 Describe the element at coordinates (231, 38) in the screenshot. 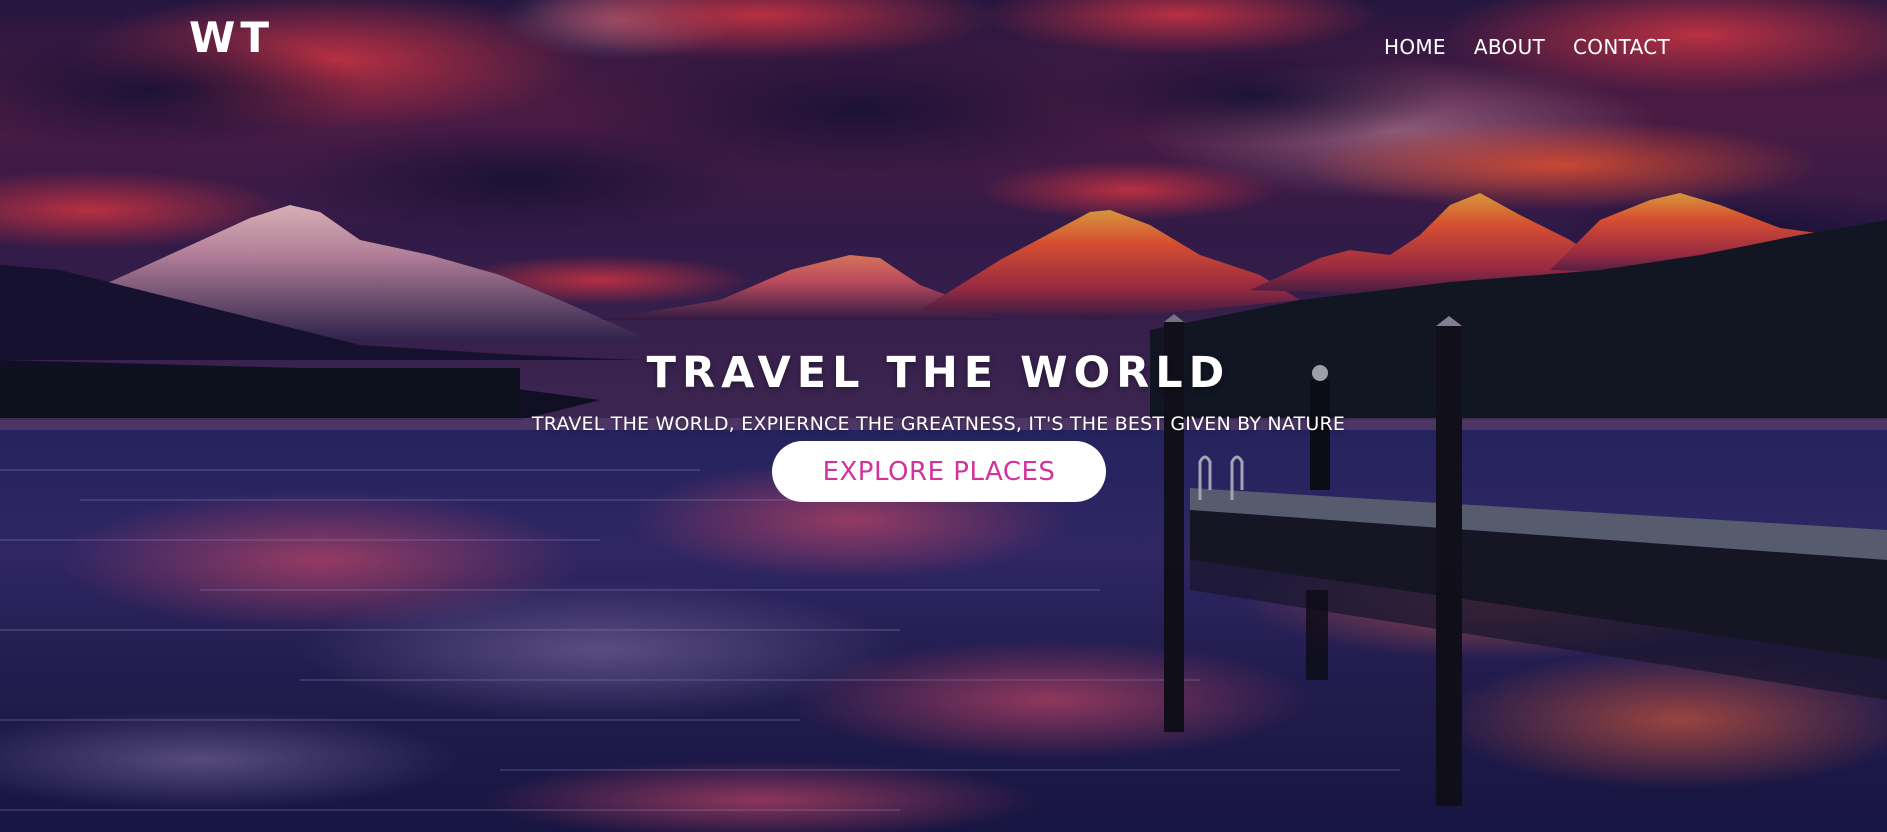

I see `site-logo: WT` at that location.